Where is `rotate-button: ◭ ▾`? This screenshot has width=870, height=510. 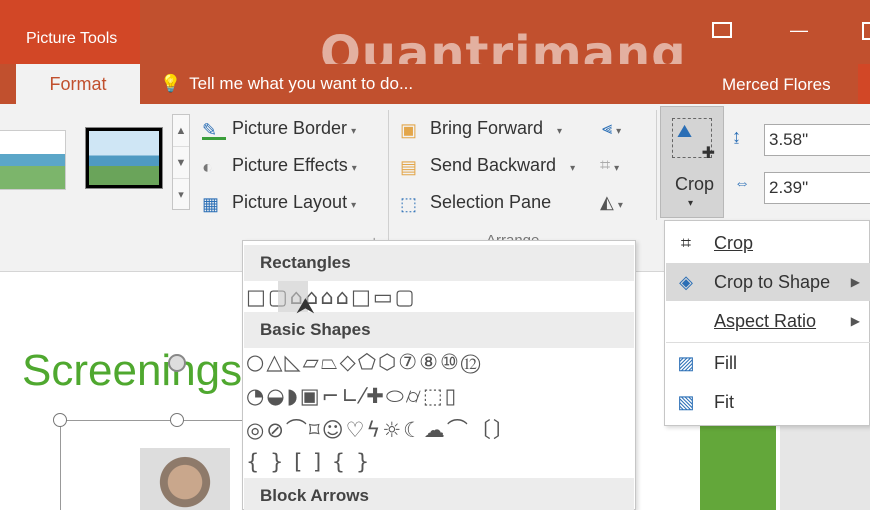
rotate-button: ◭ ▾ is located at coordinates (611, 204).